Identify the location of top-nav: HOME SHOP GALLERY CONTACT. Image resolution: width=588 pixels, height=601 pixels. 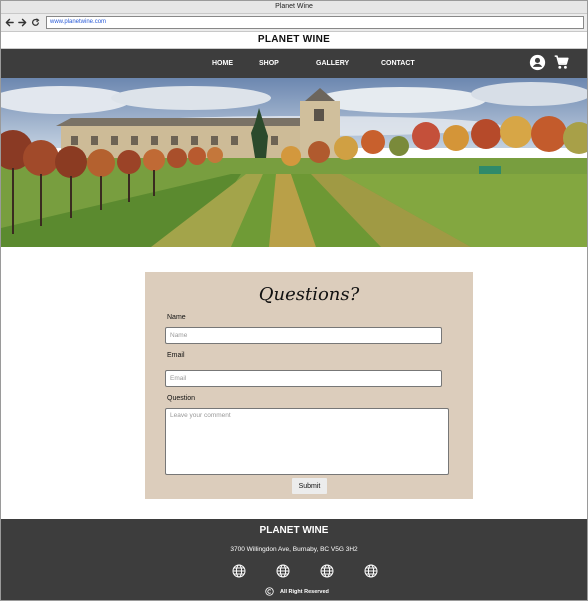
(294, 63).